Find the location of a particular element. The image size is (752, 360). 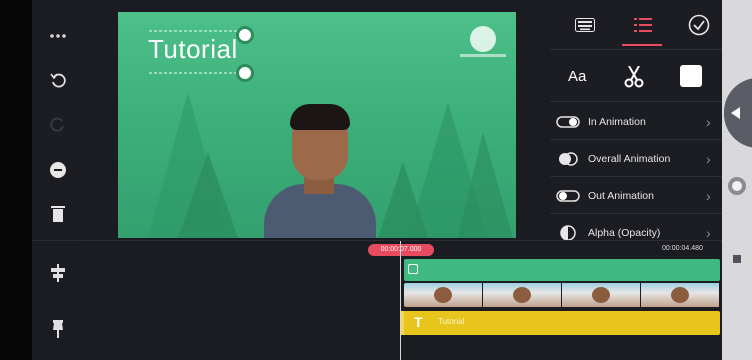

layer-tools-row: Aa is located at coordinates (636, 77).